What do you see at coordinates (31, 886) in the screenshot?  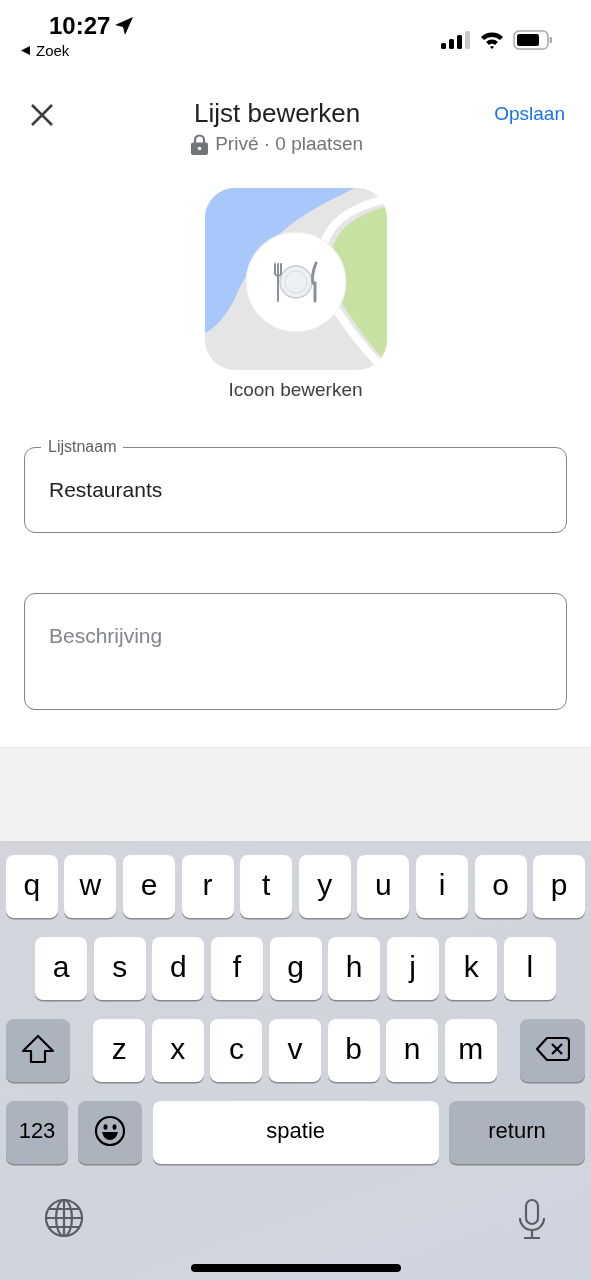 I see `letter-key: q` at bounding box center [31, 886].